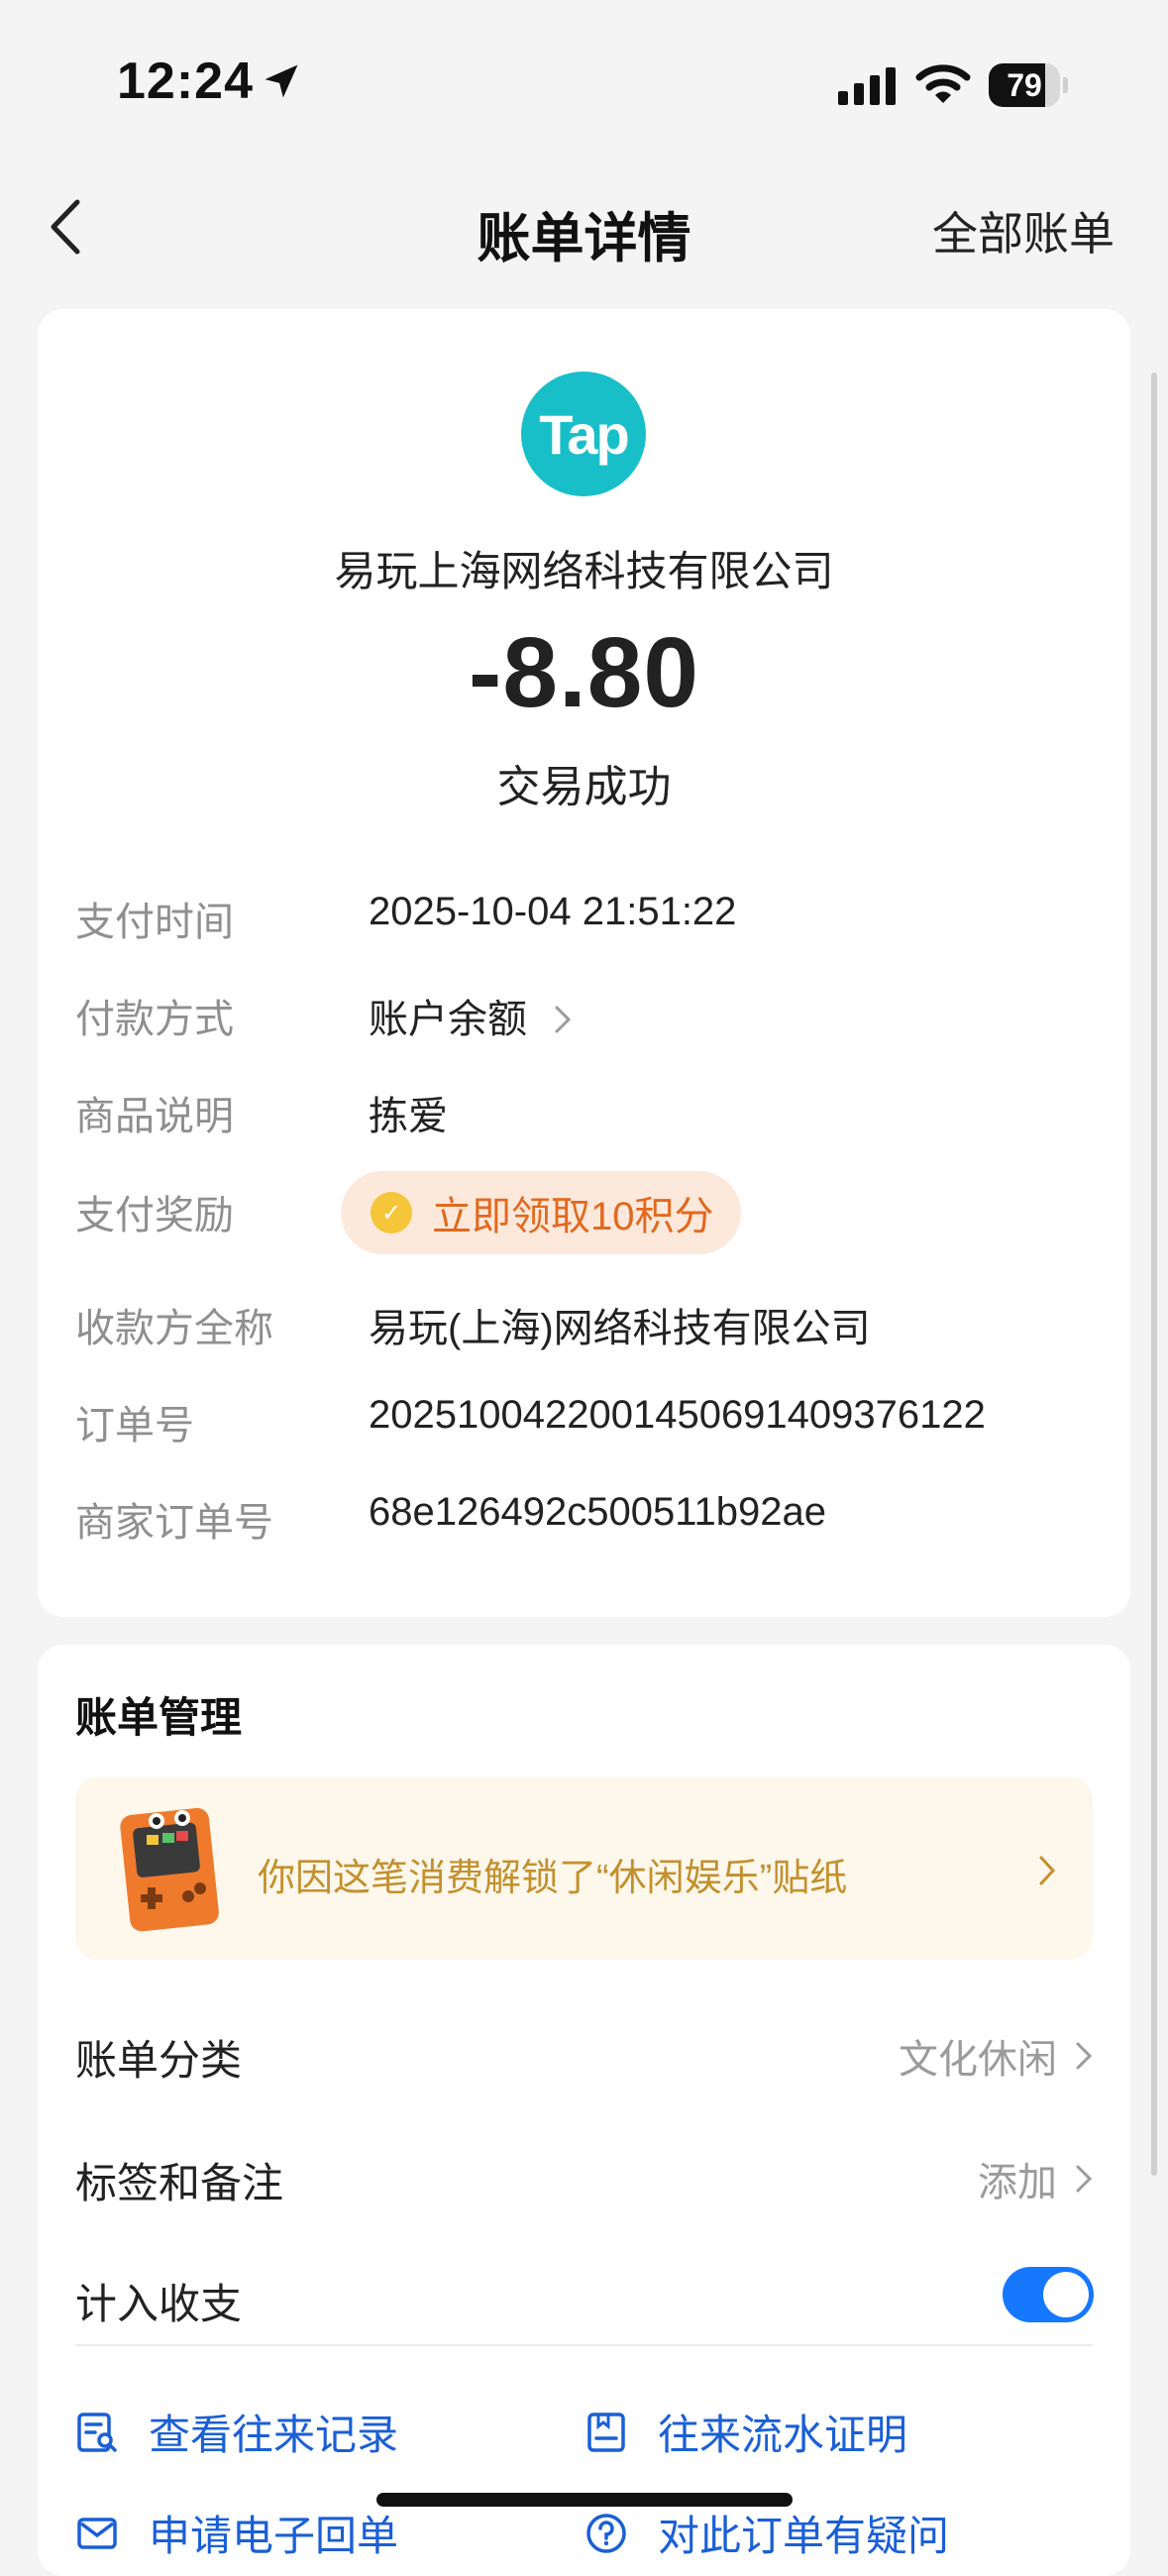 The image size is (1168, 2576). I want to click on order-question-link: 对此订单有疑问, so click(766, 2533).